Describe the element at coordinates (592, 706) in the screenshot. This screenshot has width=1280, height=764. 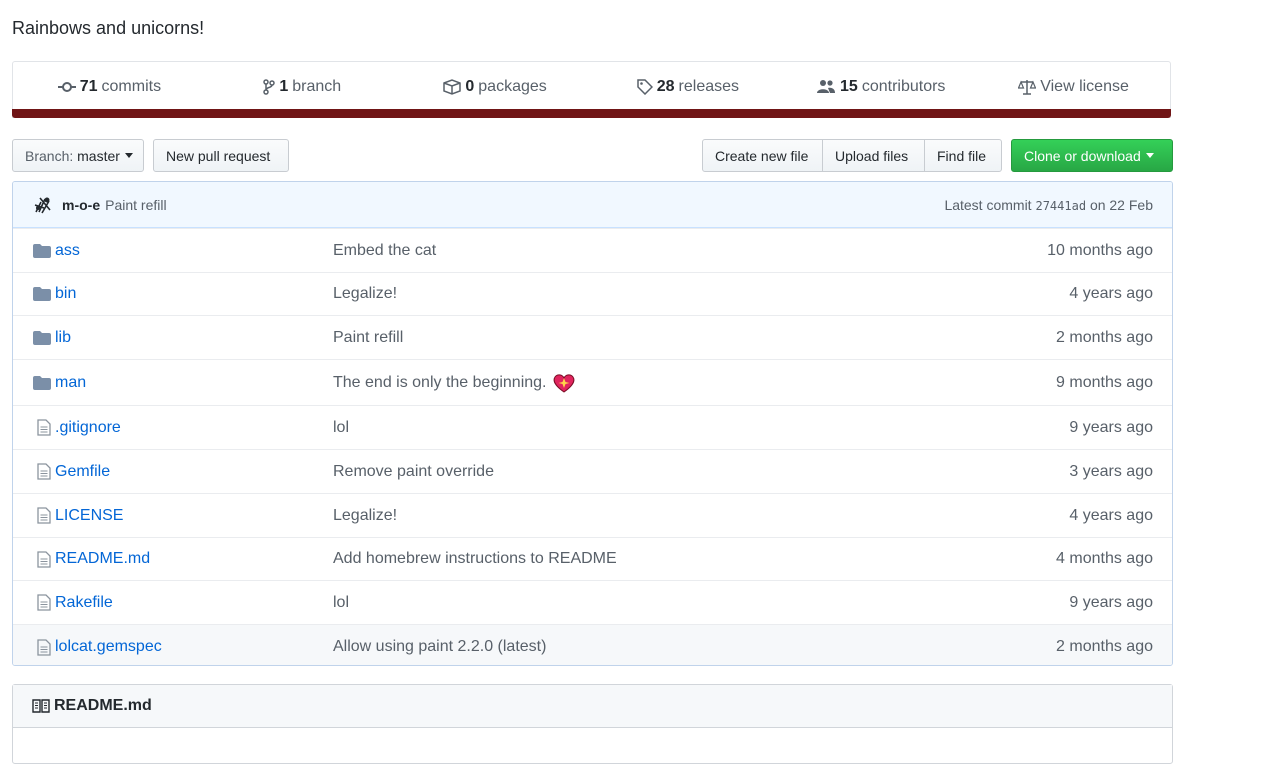
I see `readme-header: README.md` at that location.